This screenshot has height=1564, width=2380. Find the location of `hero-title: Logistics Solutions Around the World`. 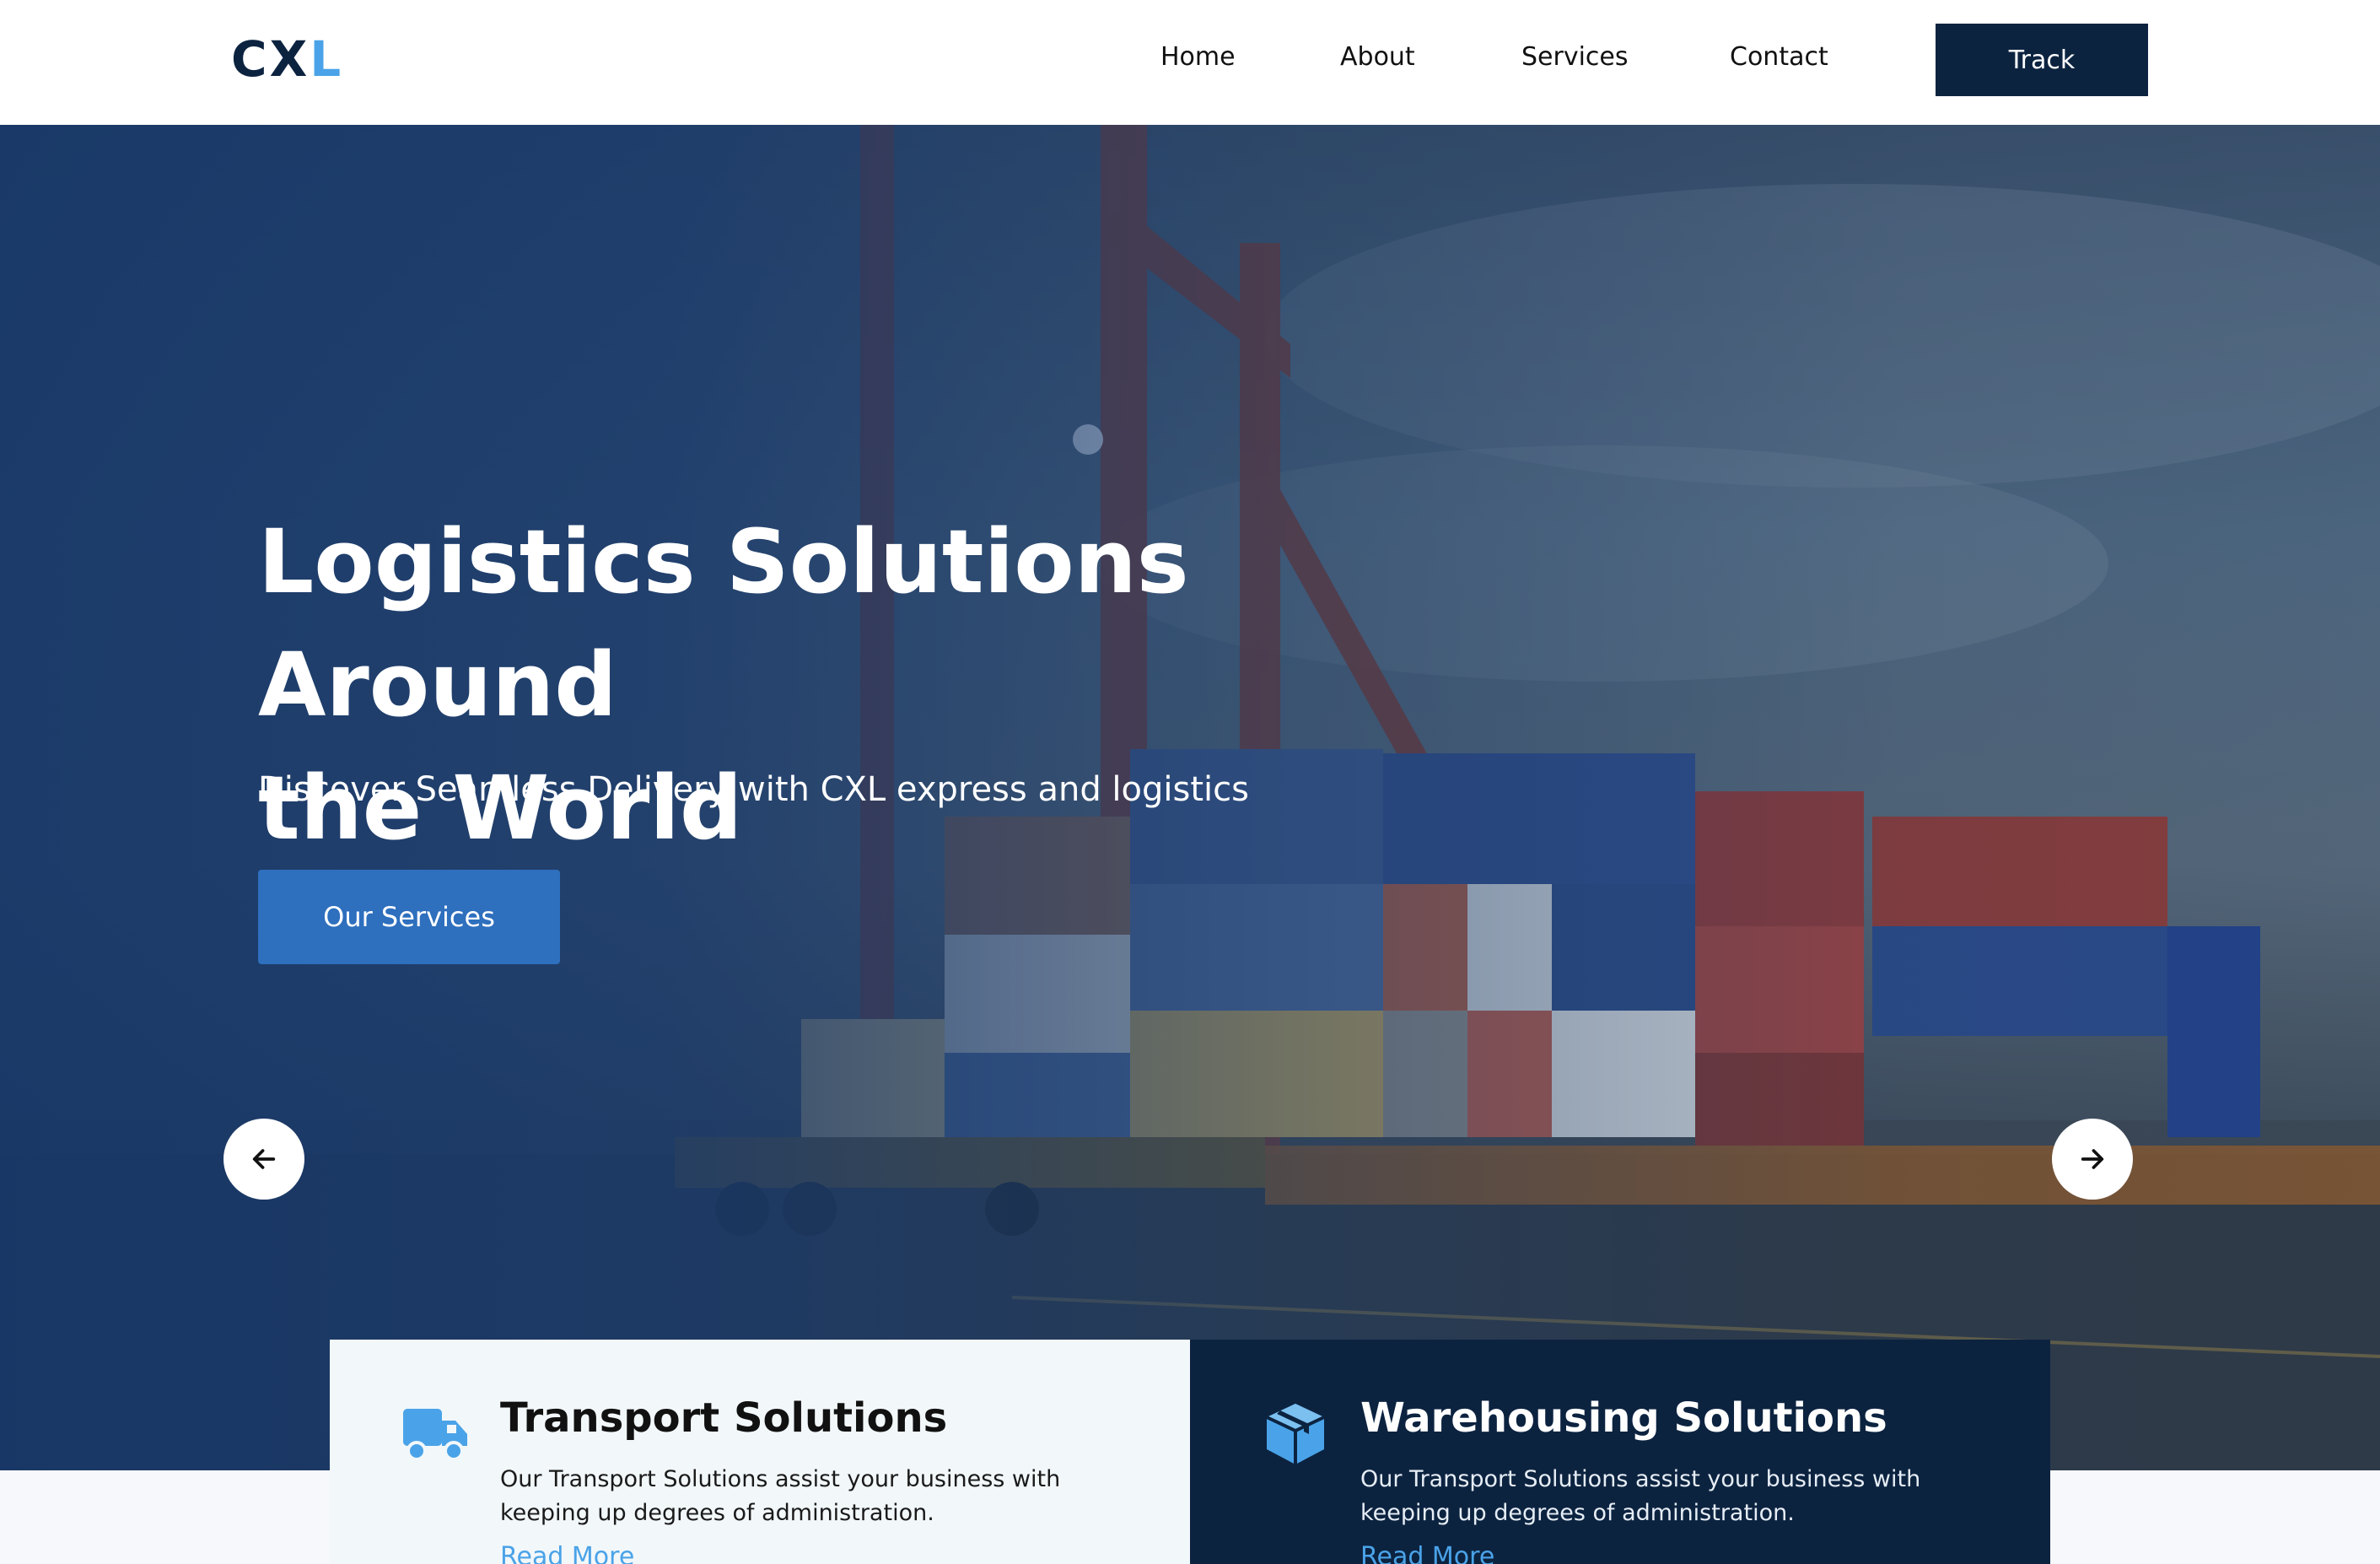

hero-title: Logistics Solutions Around the World is located at coordinates (848, 685).